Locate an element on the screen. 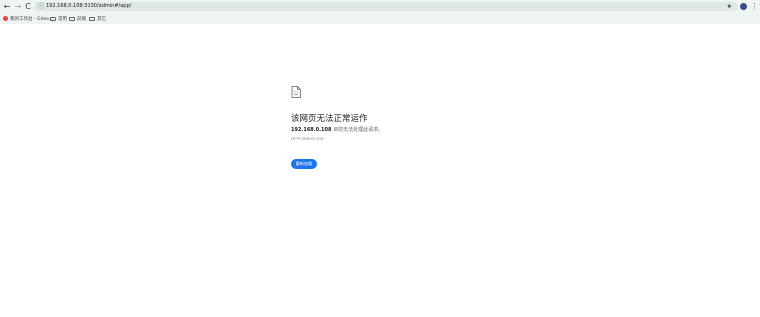 The width and height of the screenshot is (760, 317). arrow-right-icon: → is located at coordinates (18, 7).